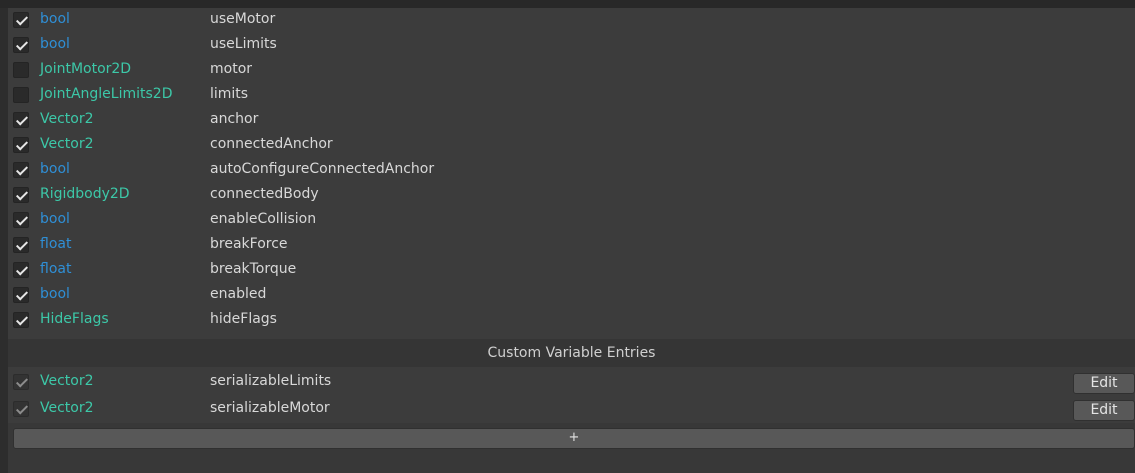 Image resolution: width=1135 pixels, height=473 pixels. What do you see at coordinates (231, 69) in the screenshot?
I see `variable-name: motor` at bounding box center [231, 69].